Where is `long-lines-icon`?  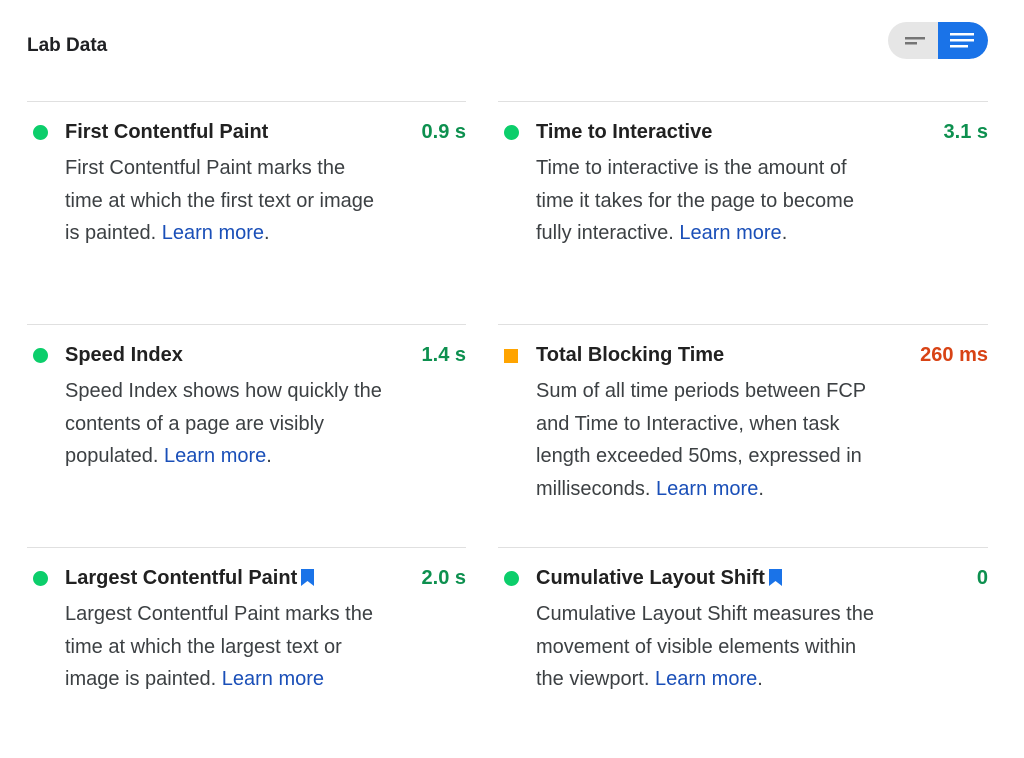
long-lines-icon is located at coordinates (962, 40).